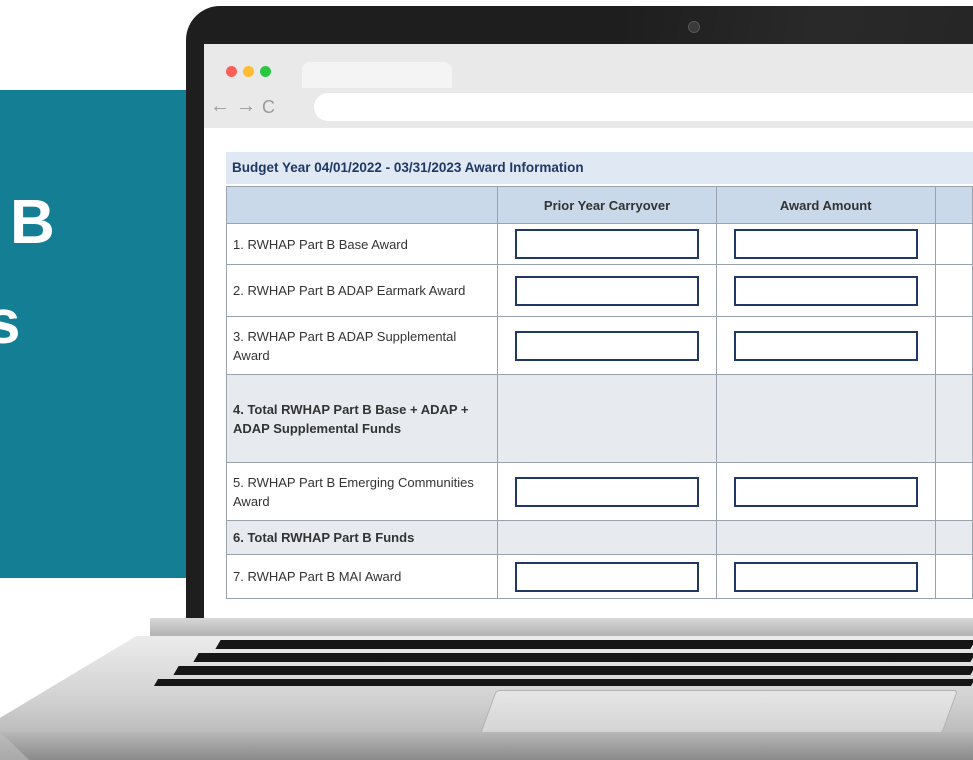  Describe the element at coordinates (643, 107) in the screenshot. I see `address-bar` at that location.